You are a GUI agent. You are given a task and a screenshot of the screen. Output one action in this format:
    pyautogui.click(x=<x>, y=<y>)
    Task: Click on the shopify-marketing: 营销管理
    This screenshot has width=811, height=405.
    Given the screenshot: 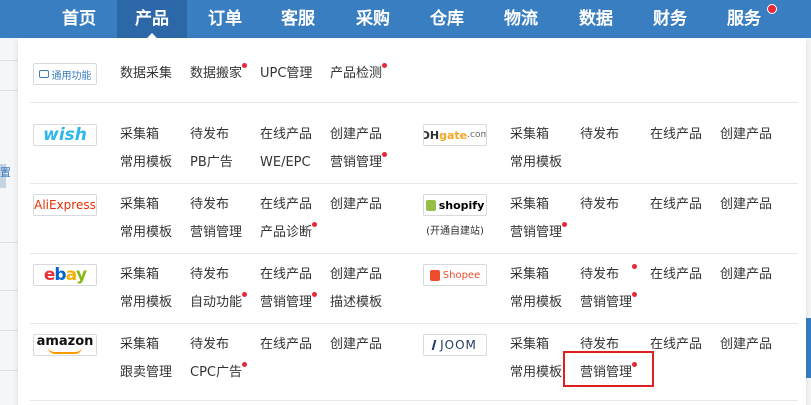 What is the action you would take?
    pyautogui.click(x=536, y=233)
    